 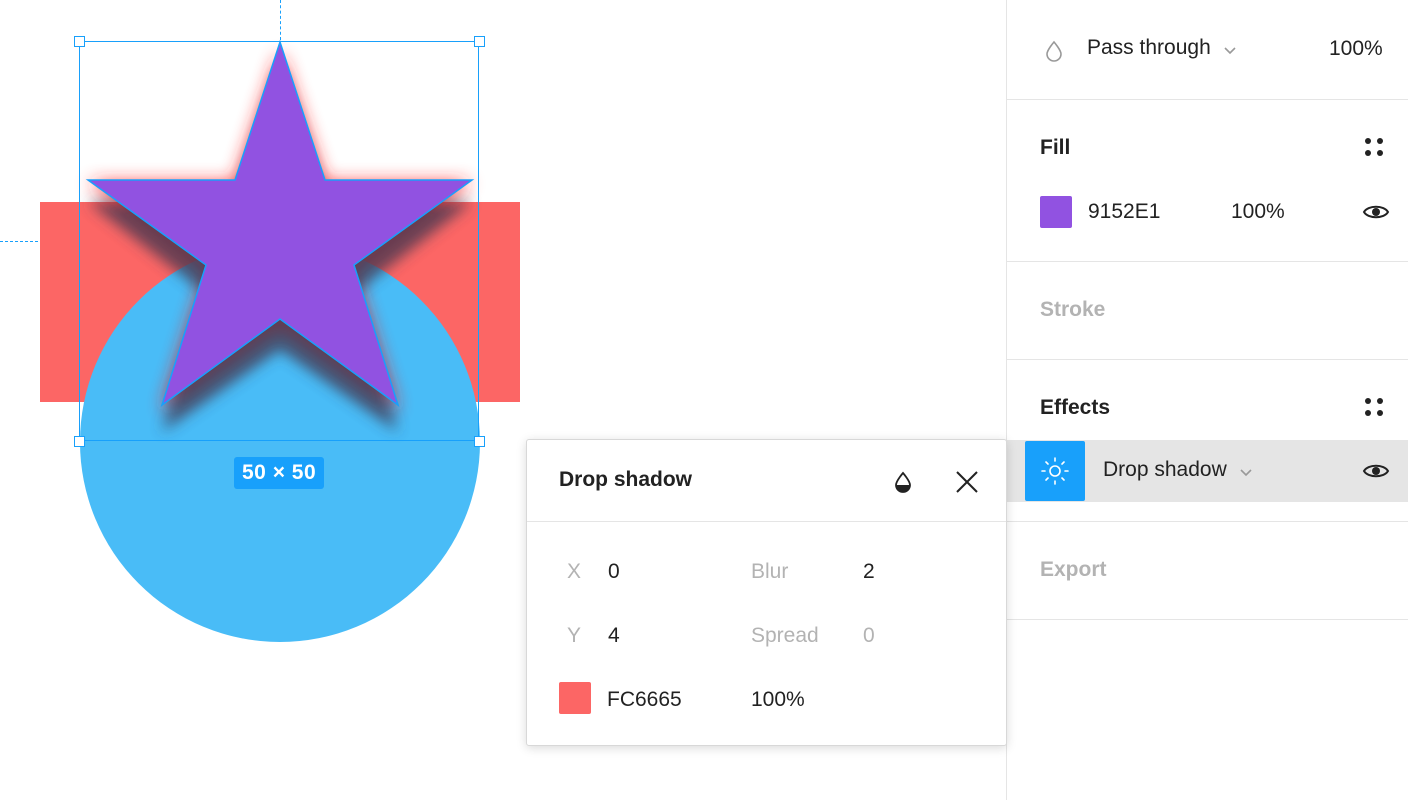 What do you see at coordinates (903, 482) in the screenshot?
I see `blend-drop-icon` at bounding box center [903, 482].